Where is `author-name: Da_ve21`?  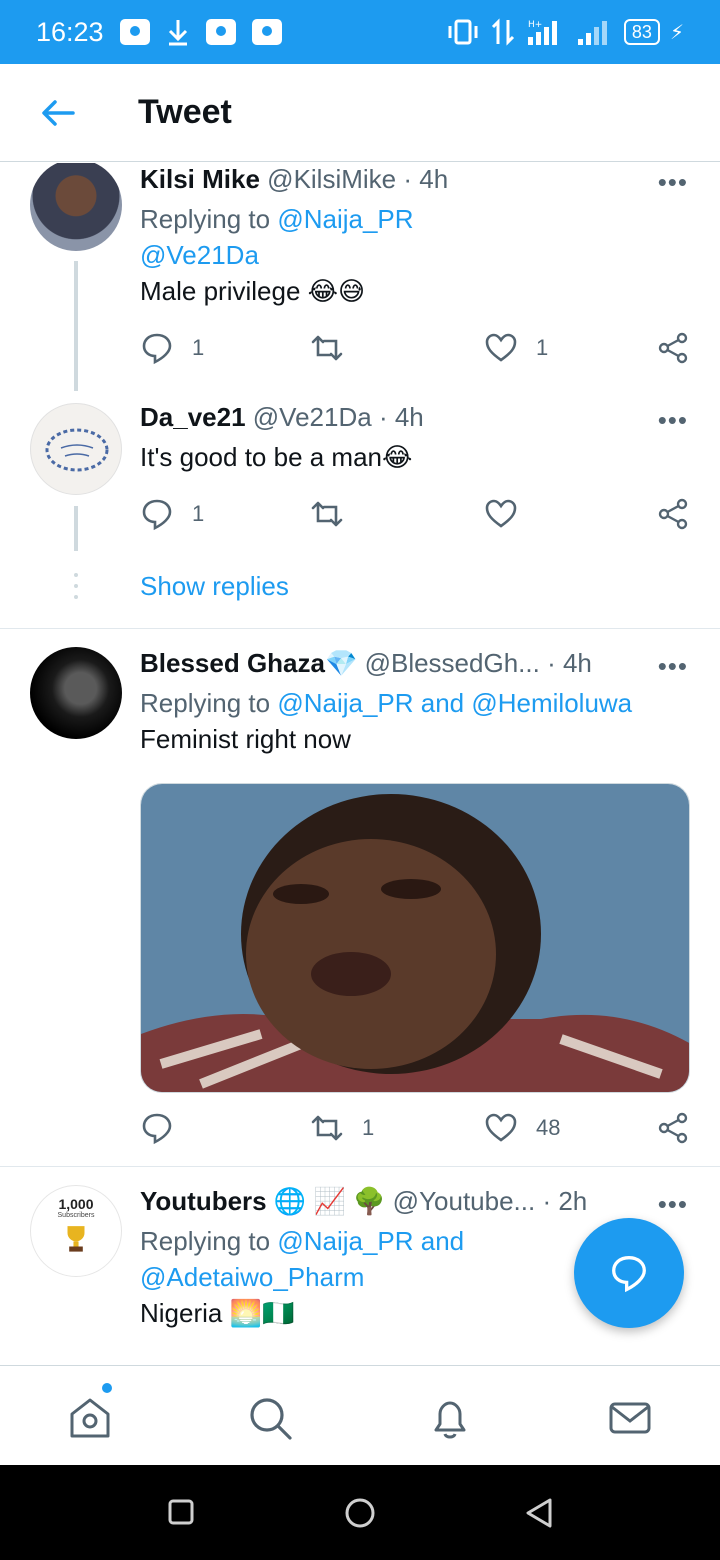
author-name: Da_ve21 is located at coordinates (193, 417).